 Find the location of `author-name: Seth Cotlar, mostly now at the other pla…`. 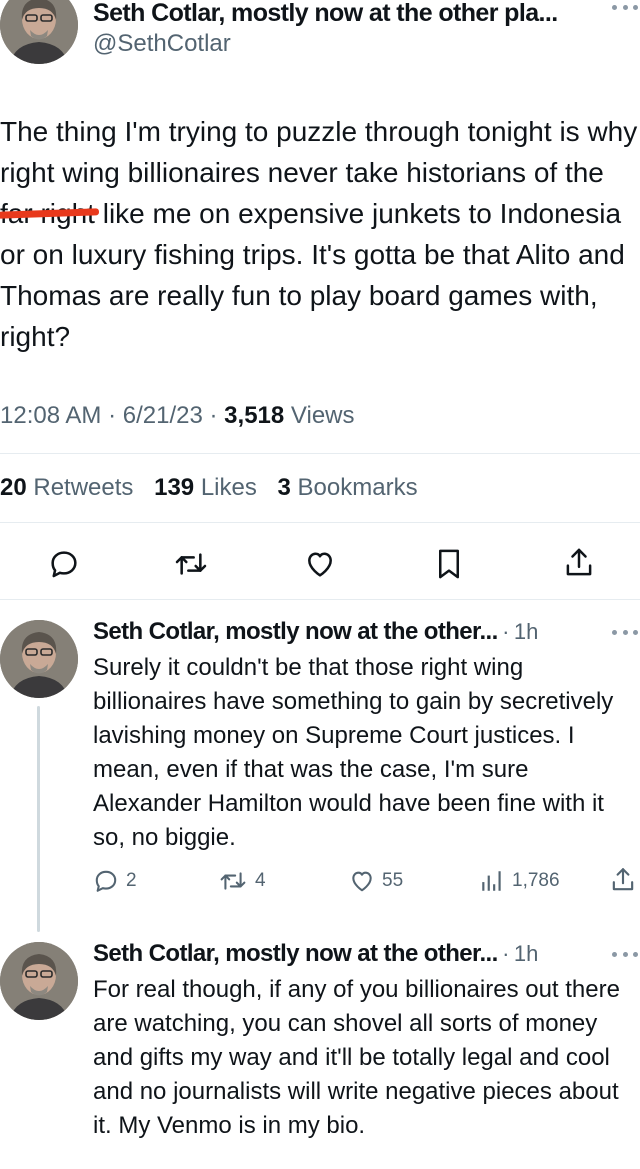

author-name: Seth Cotlar, mostly now at the other pla… is located at coordinates (325, 14).